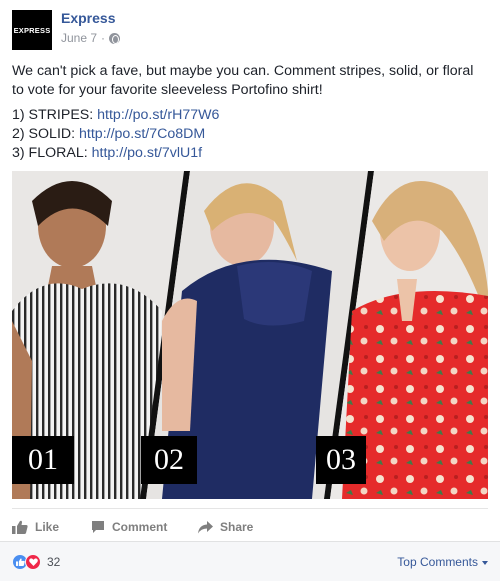 Image resolution: width=500 pixels, height=581 pixels. I want to click on option-label: 1) STRIPES:, so click(55, 115).